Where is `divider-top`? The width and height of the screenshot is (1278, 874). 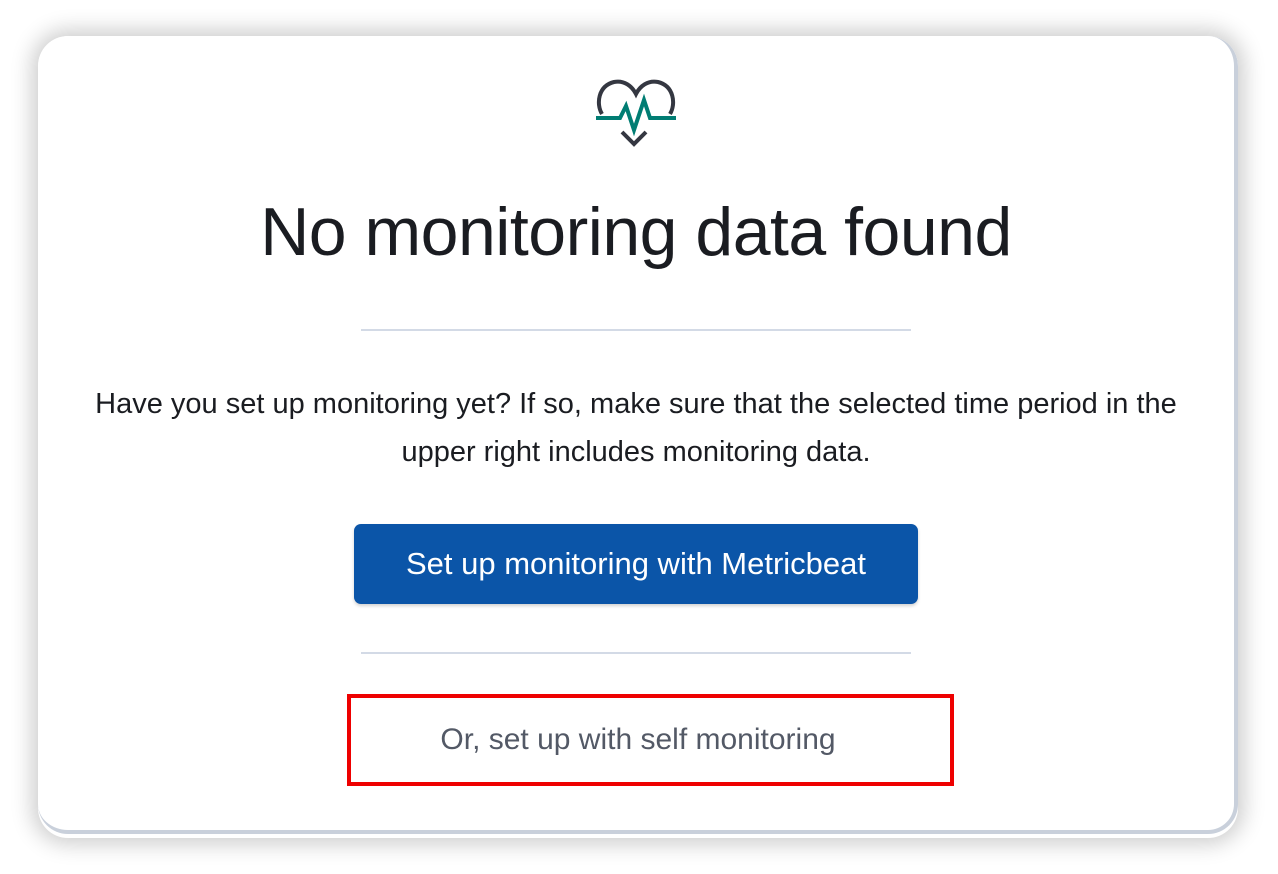
divider-top is located at coordinates (636, 330).